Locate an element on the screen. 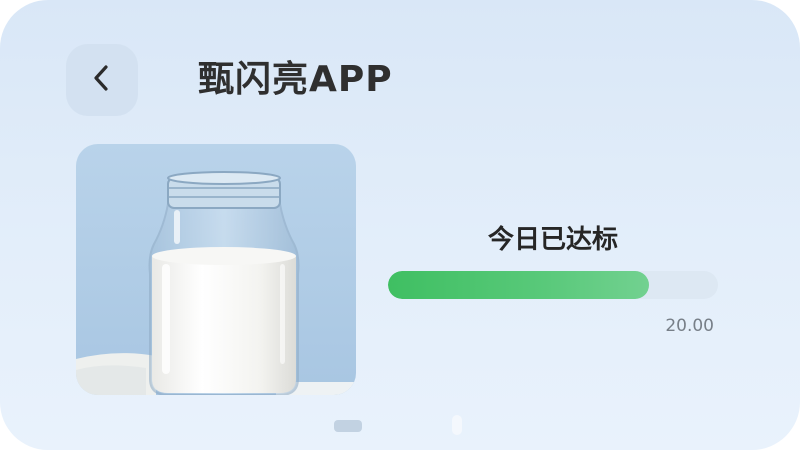 The image size is (800, 450). home-indicator-right is located at coordinates (457, 425).